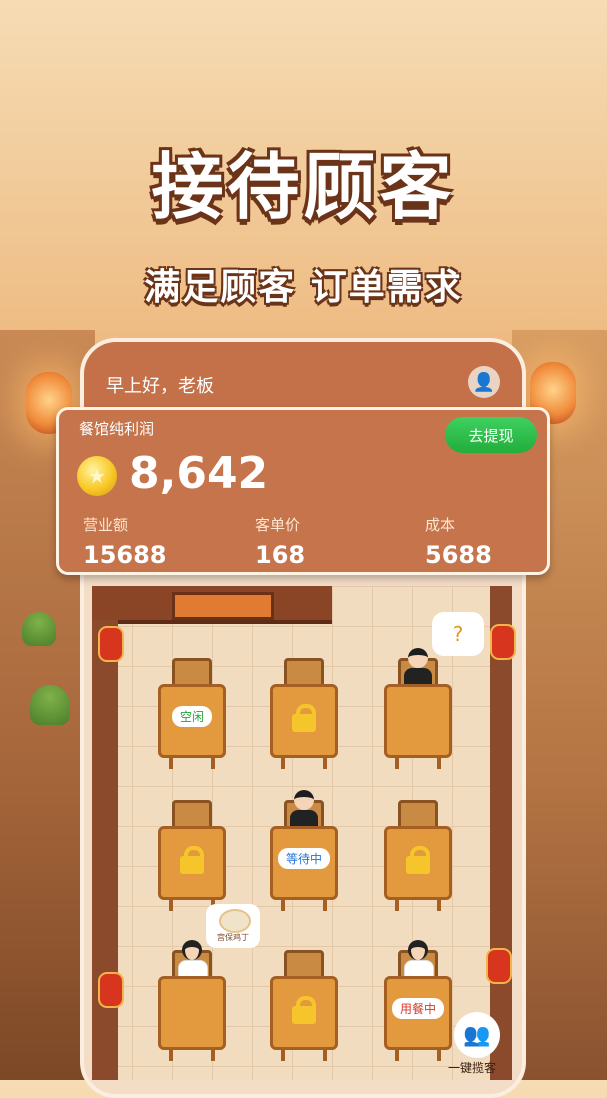  I want to click on table-9: 用餐中, so click(418, 1001).